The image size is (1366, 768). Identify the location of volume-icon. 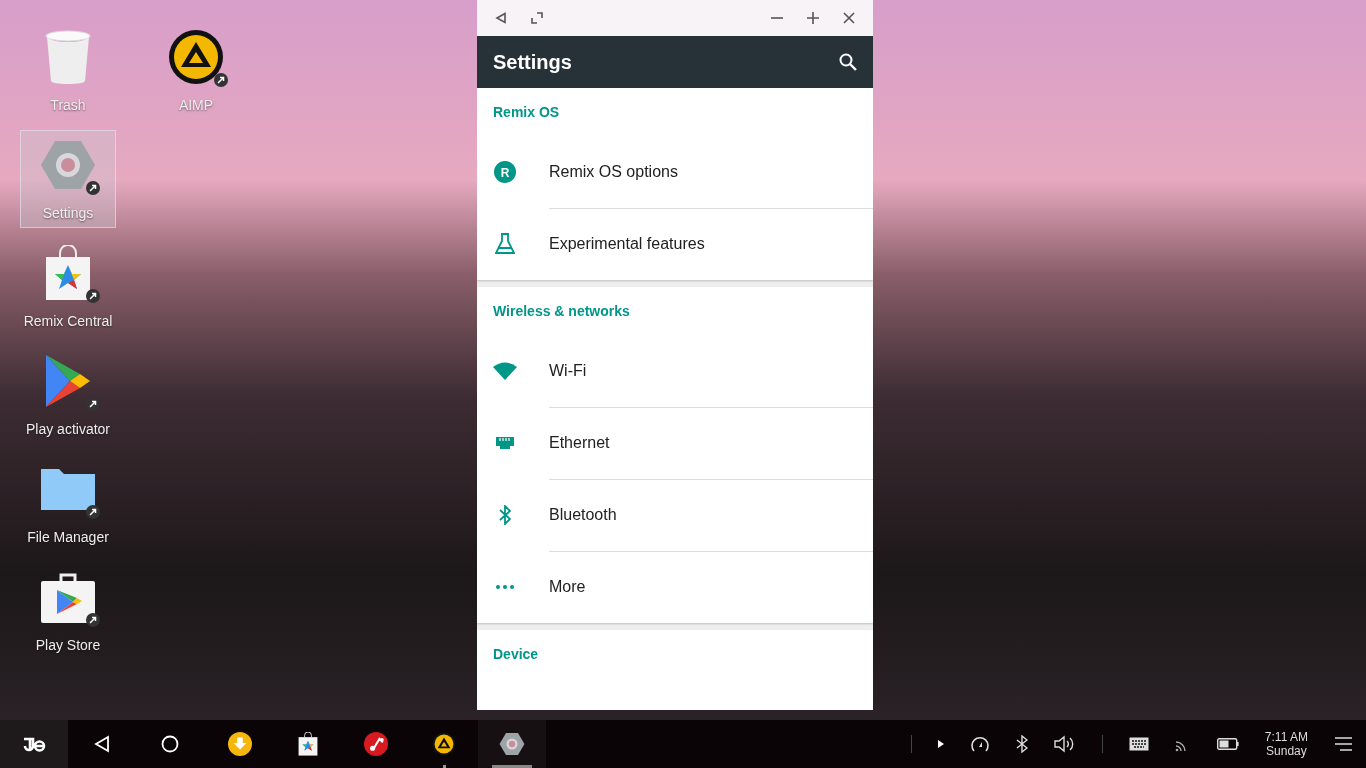
(1064, 744).